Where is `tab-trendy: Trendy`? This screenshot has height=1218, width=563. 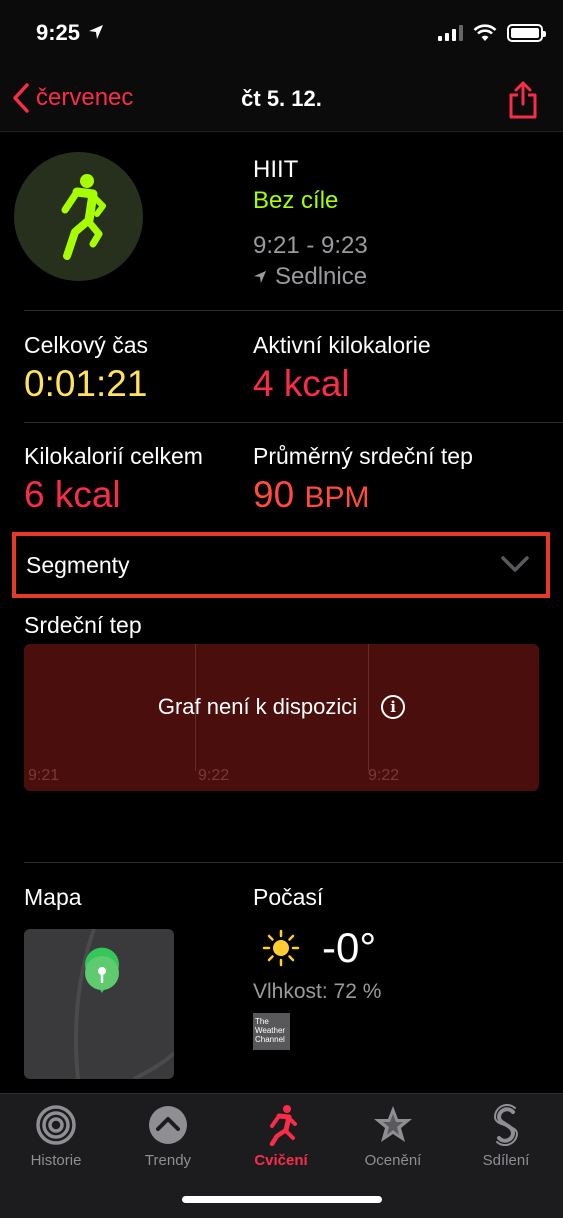
tab-trendy: Trendy is located at coordinates (168, 1136).